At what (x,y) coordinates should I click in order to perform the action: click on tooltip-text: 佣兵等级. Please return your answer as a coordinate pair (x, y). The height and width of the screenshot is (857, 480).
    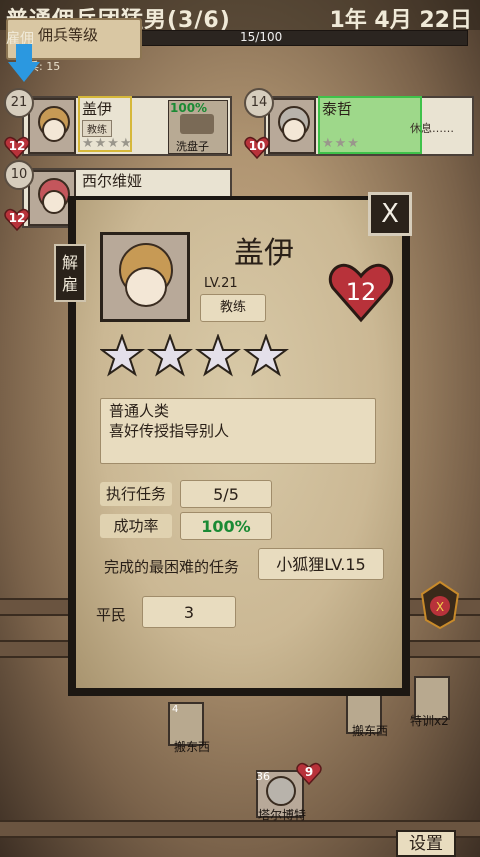
    Looking at the image, I should click on (68, 35).